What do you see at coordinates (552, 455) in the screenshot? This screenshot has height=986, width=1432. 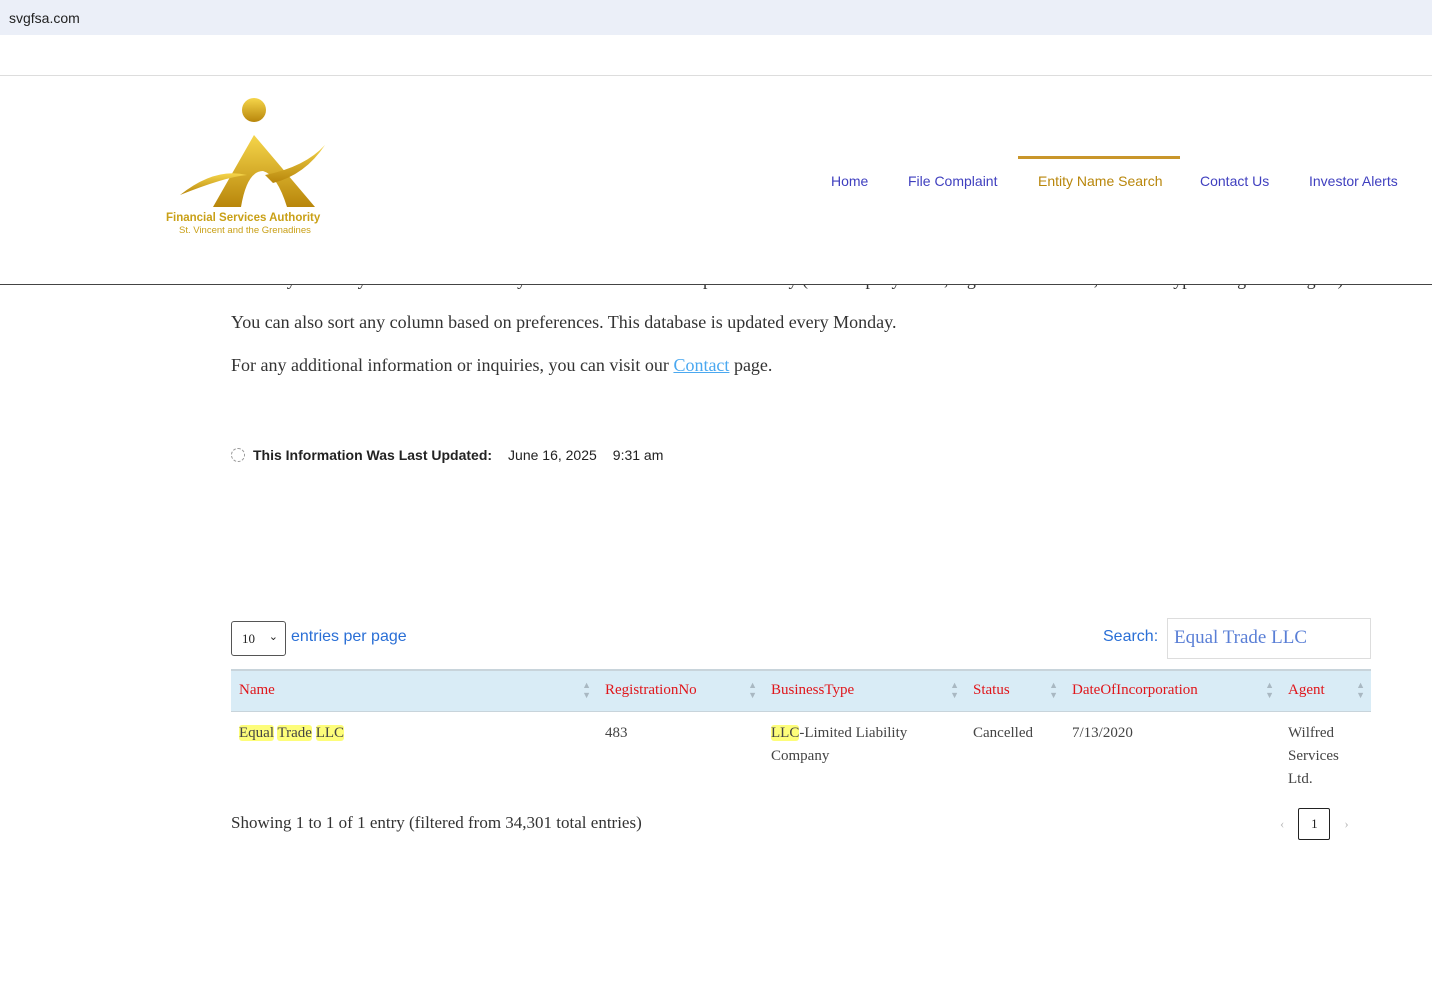 I see `last-updated-date: June 16, 2025` at bounding box center [552, 455].